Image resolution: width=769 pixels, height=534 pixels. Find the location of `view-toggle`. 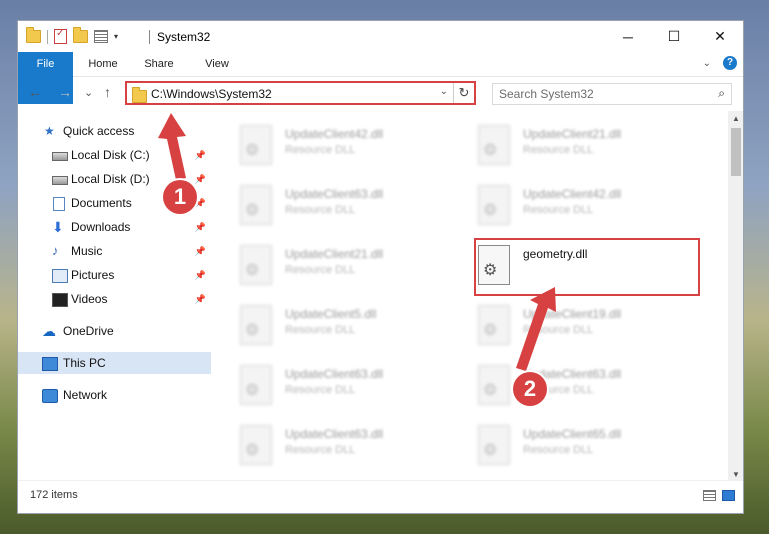

view-toggle is located at coordinates (719, 495).